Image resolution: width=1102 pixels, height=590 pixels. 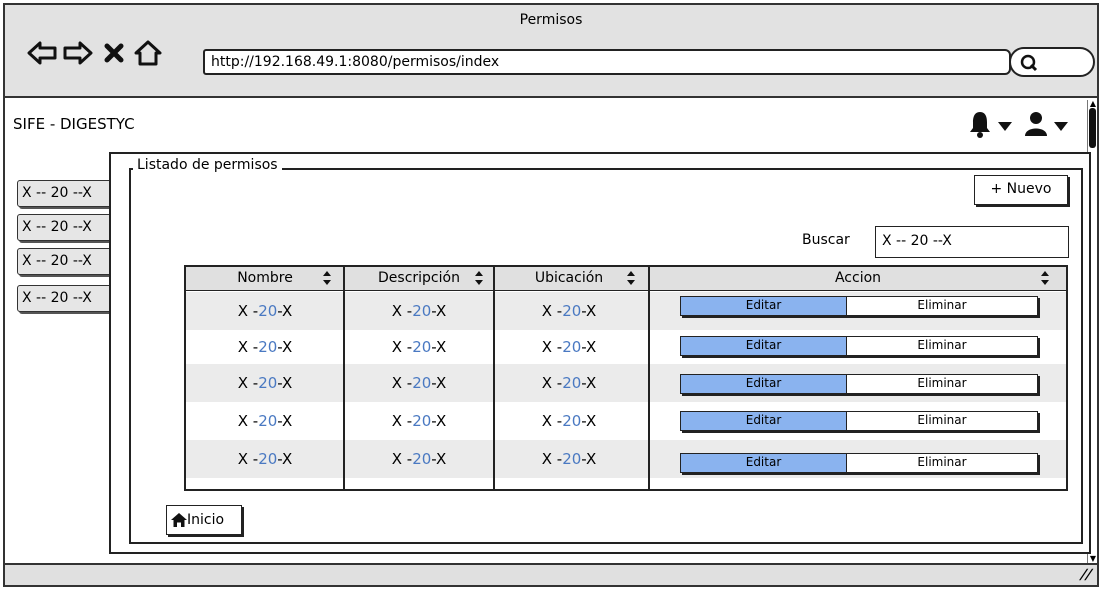 I want to click on window-title: Permisos, so click(x=551, y=20).